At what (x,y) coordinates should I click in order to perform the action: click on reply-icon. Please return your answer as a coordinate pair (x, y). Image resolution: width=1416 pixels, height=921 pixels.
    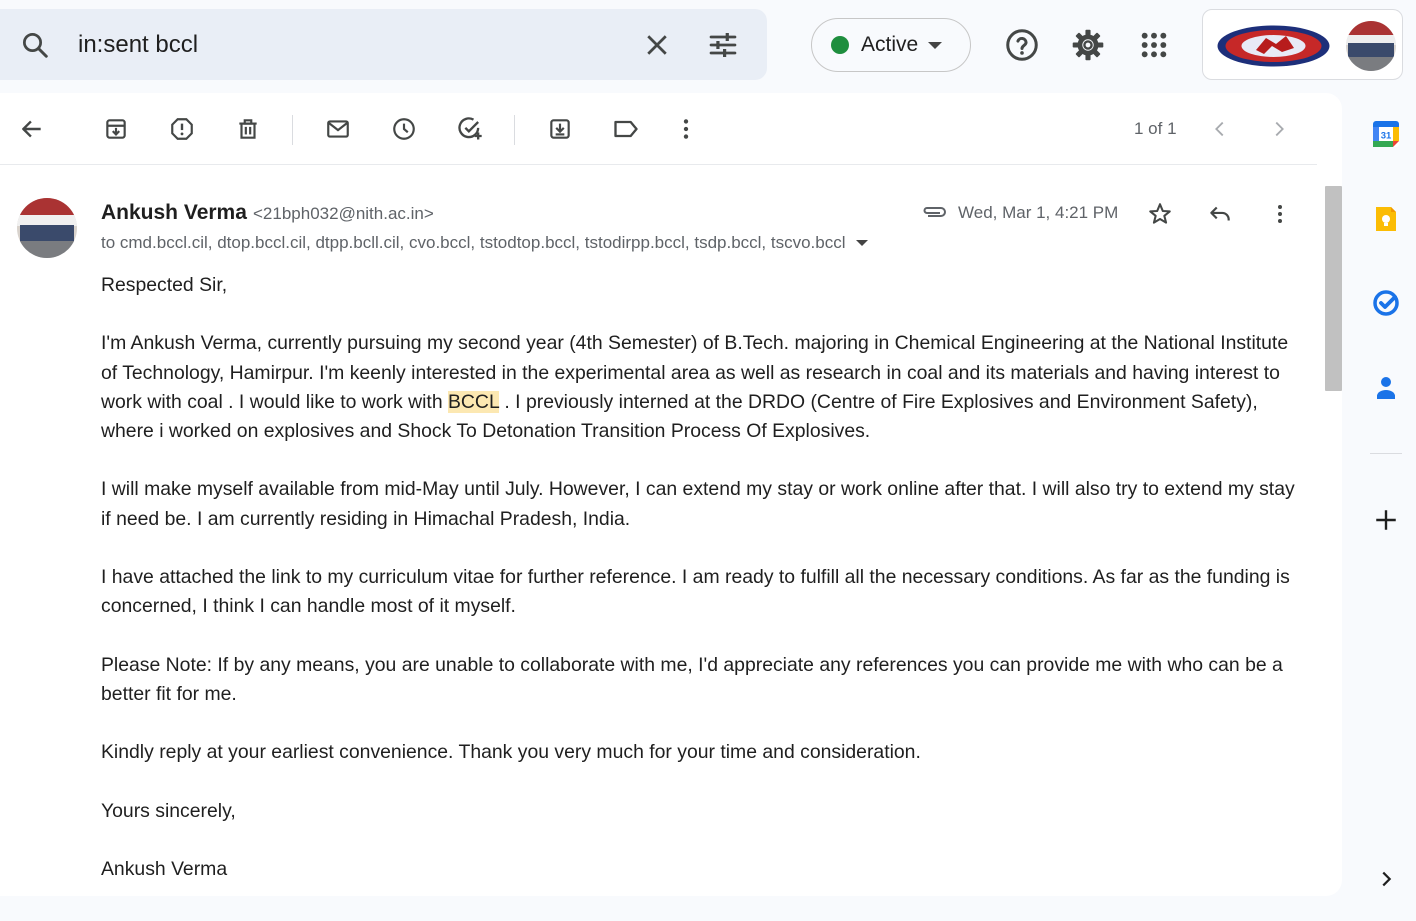
    Looking at the image, I should click on (1220, 214).